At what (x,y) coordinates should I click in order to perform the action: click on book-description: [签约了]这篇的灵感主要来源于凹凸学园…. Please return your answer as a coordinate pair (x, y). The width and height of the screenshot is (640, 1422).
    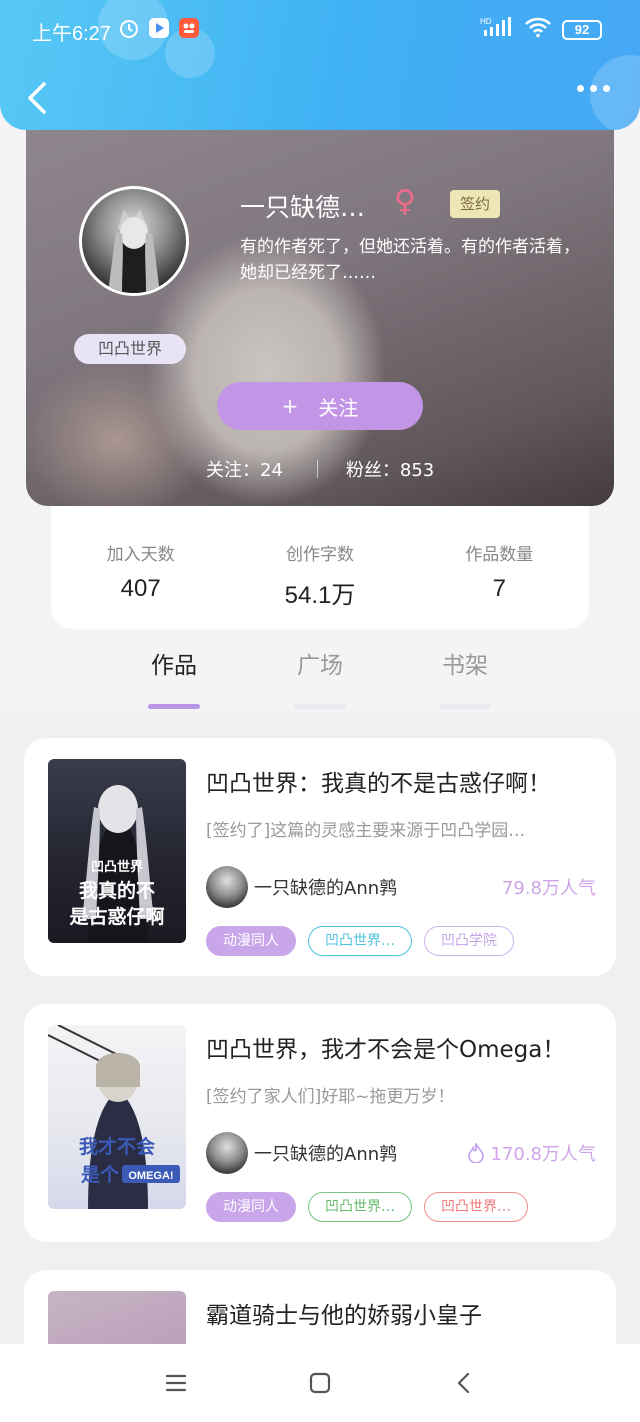
    Looking at the image, I should click on (366, 831).